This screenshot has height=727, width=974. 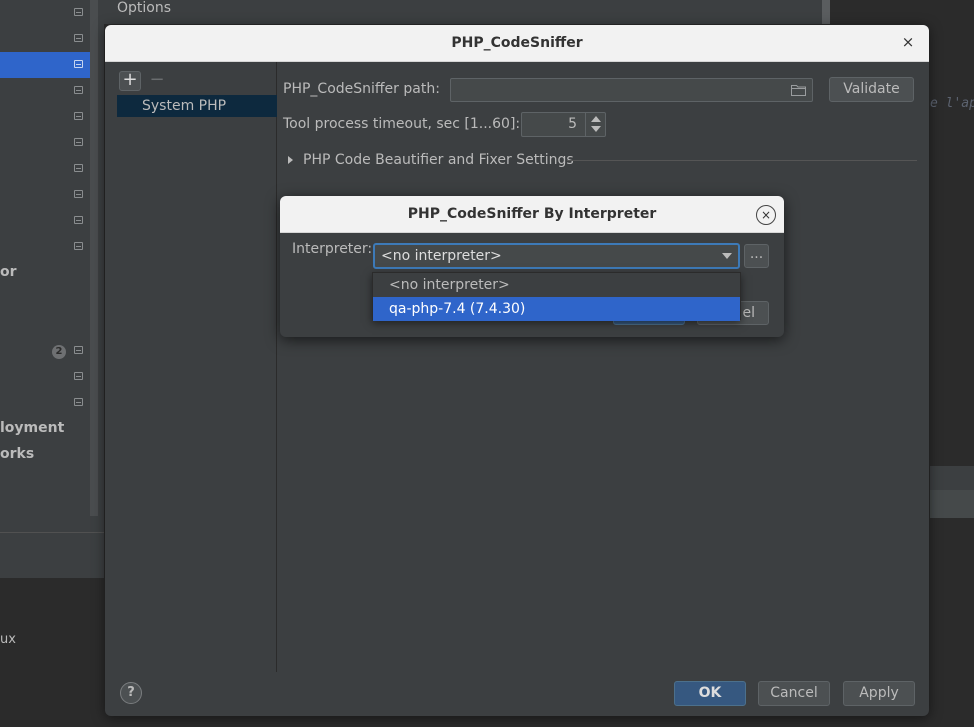 What do you see at coordinates (332, 249) in the screenshot?
I see `interpreter-label: Interpreter:` at bounding box center [332, 249].